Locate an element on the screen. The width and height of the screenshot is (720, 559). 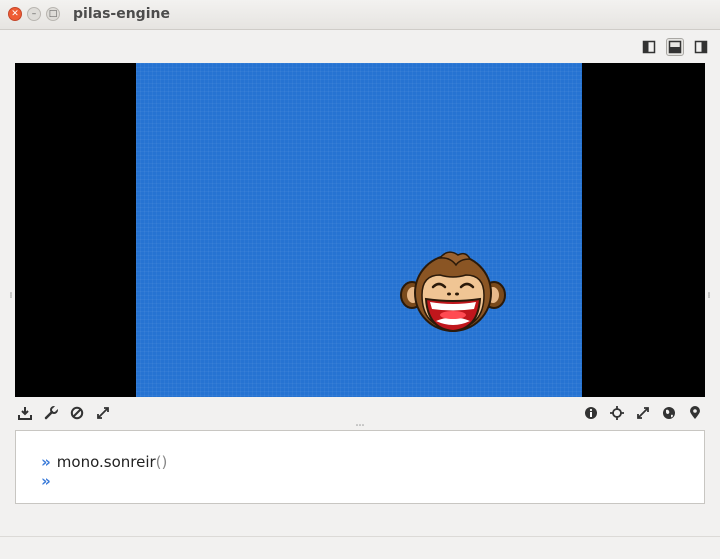
web-button is located at coordinates (669, 413).